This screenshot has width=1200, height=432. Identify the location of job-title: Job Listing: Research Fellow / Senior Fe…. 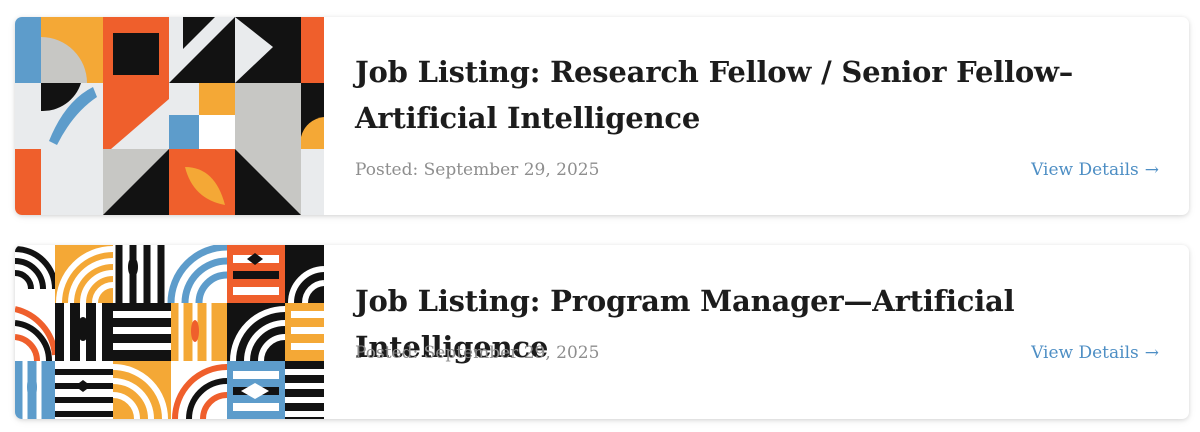
(755, 95).